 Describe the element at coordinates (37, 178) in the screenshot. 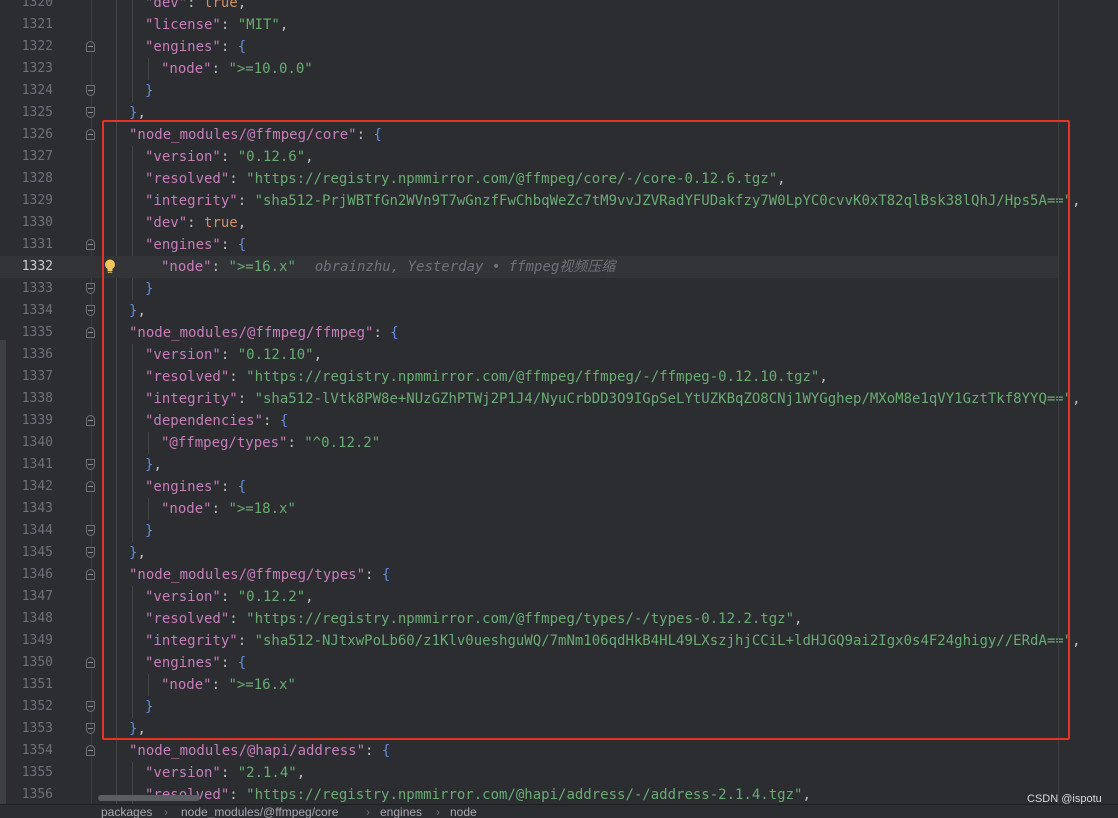

I see `line-number: 1328` at that location.